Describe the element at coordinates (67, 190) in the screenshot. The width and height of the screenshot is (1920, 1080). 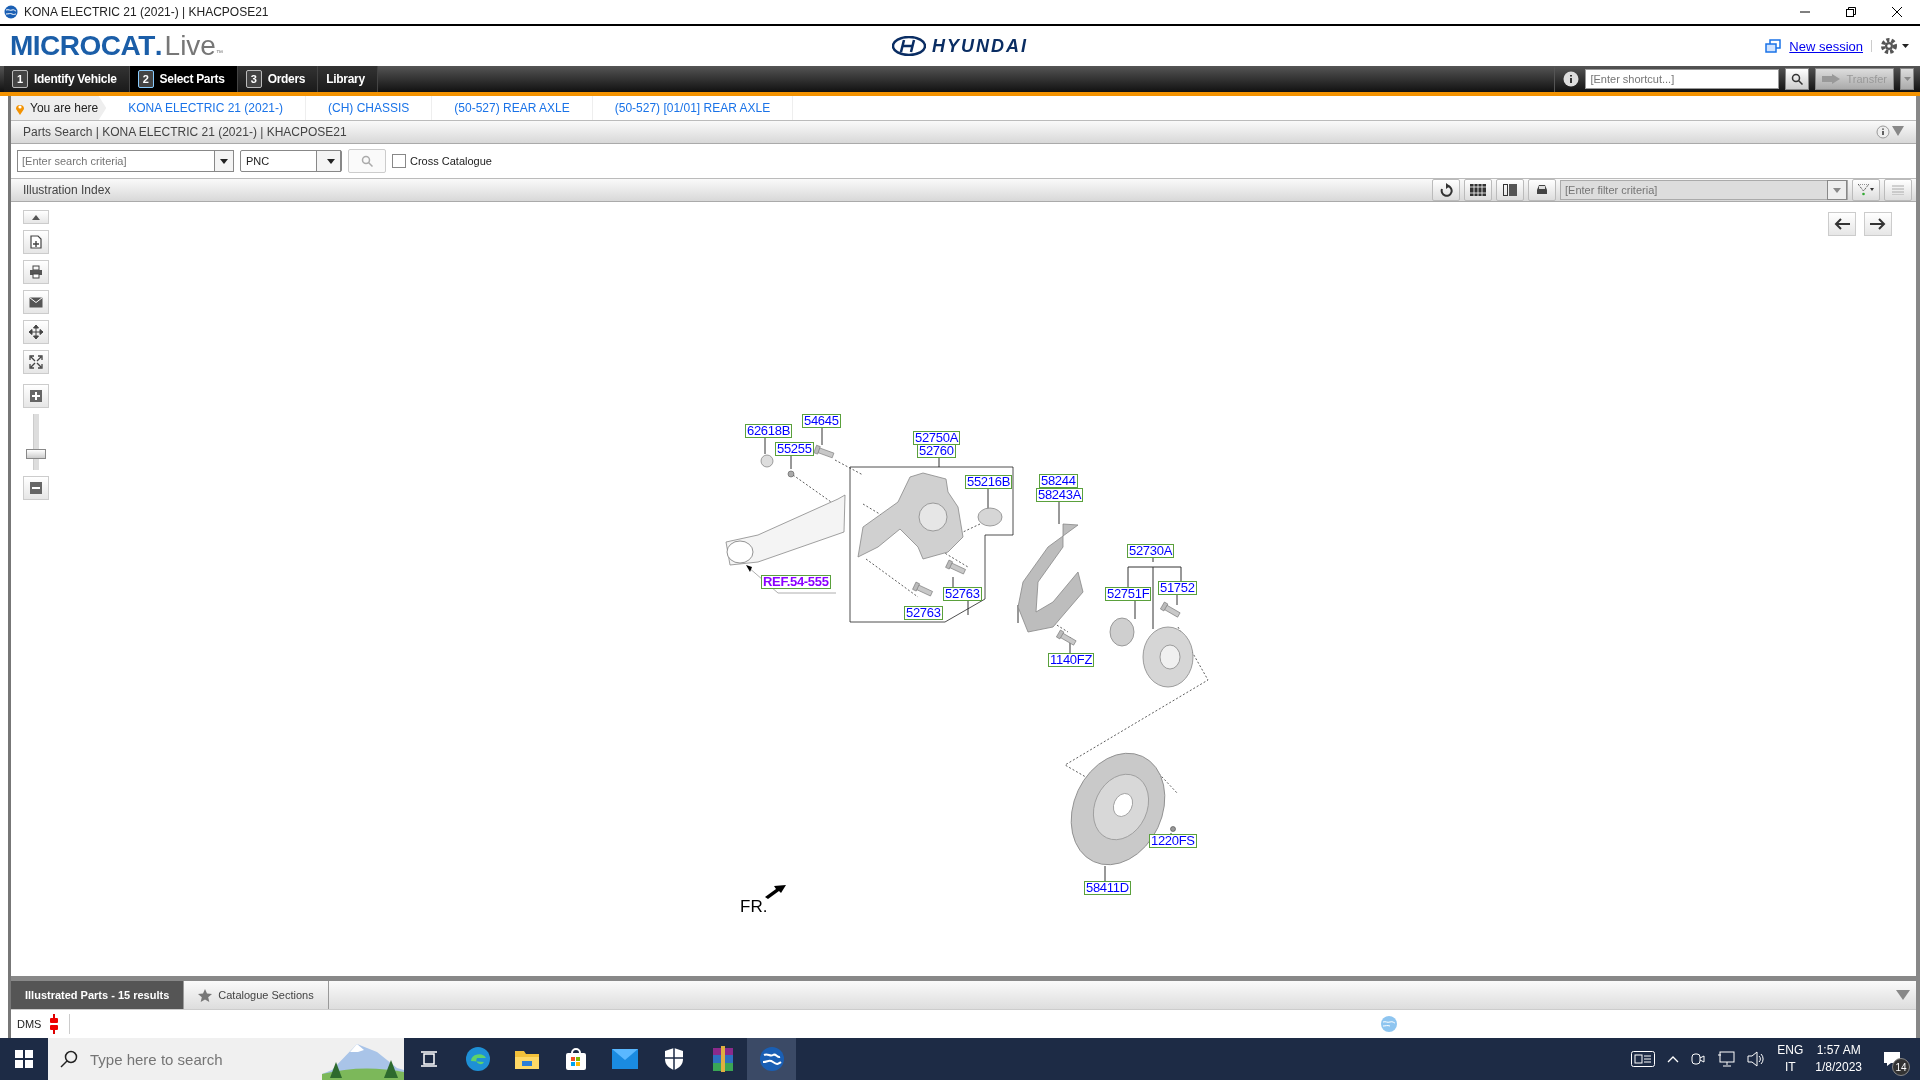
I see `panel-title: Illustration Index` at that location.